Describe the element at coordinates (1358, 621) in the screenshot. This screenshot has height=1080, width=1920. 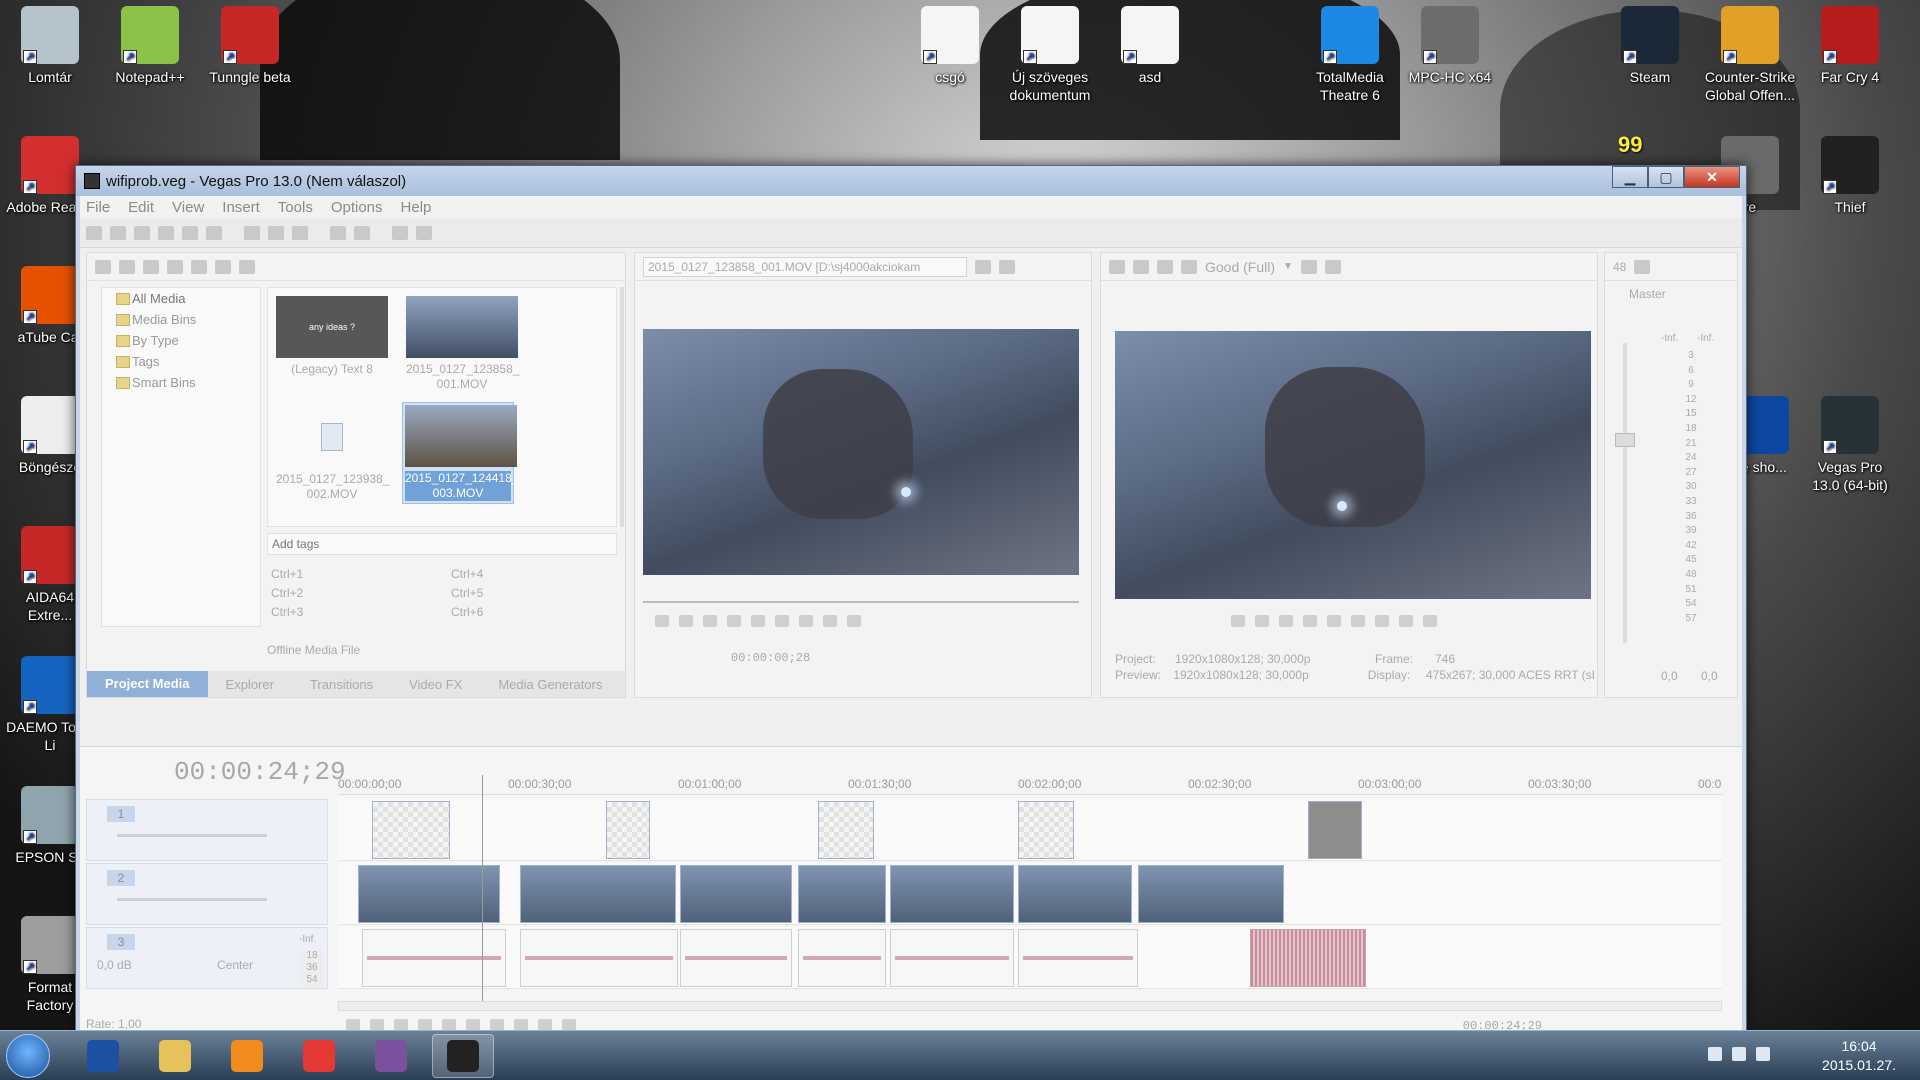
I see `stop-icon` at that location.